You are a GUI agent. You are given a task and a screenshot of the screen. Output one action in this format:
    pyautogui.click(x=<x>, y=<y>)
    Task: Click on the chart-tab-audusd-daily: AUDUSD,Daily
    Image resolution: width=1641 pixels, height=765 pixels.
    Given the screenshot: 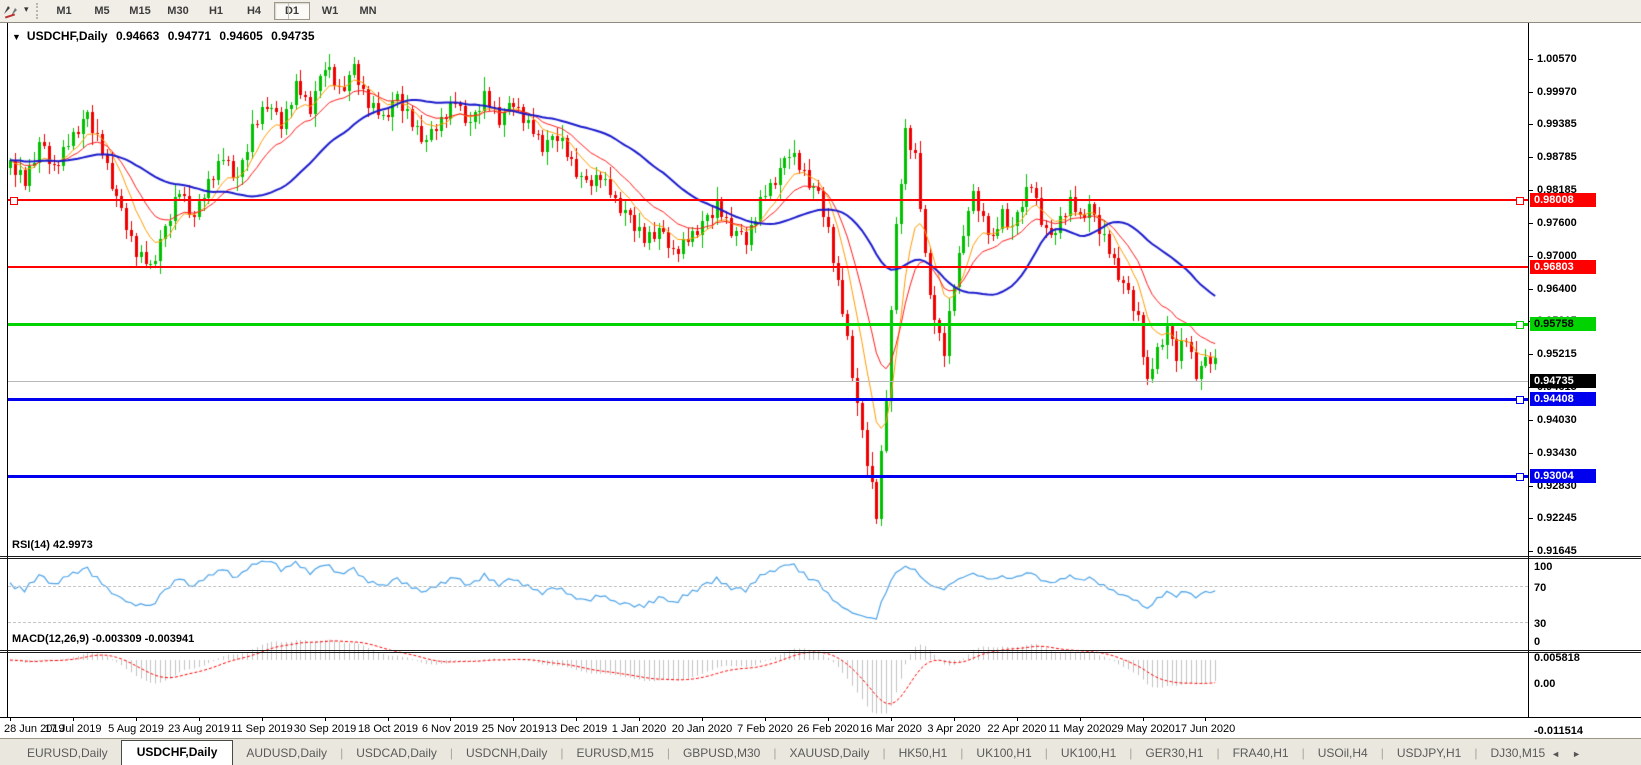 What is the action you would take?
    pyautogui.click(x=286, y=754)
    